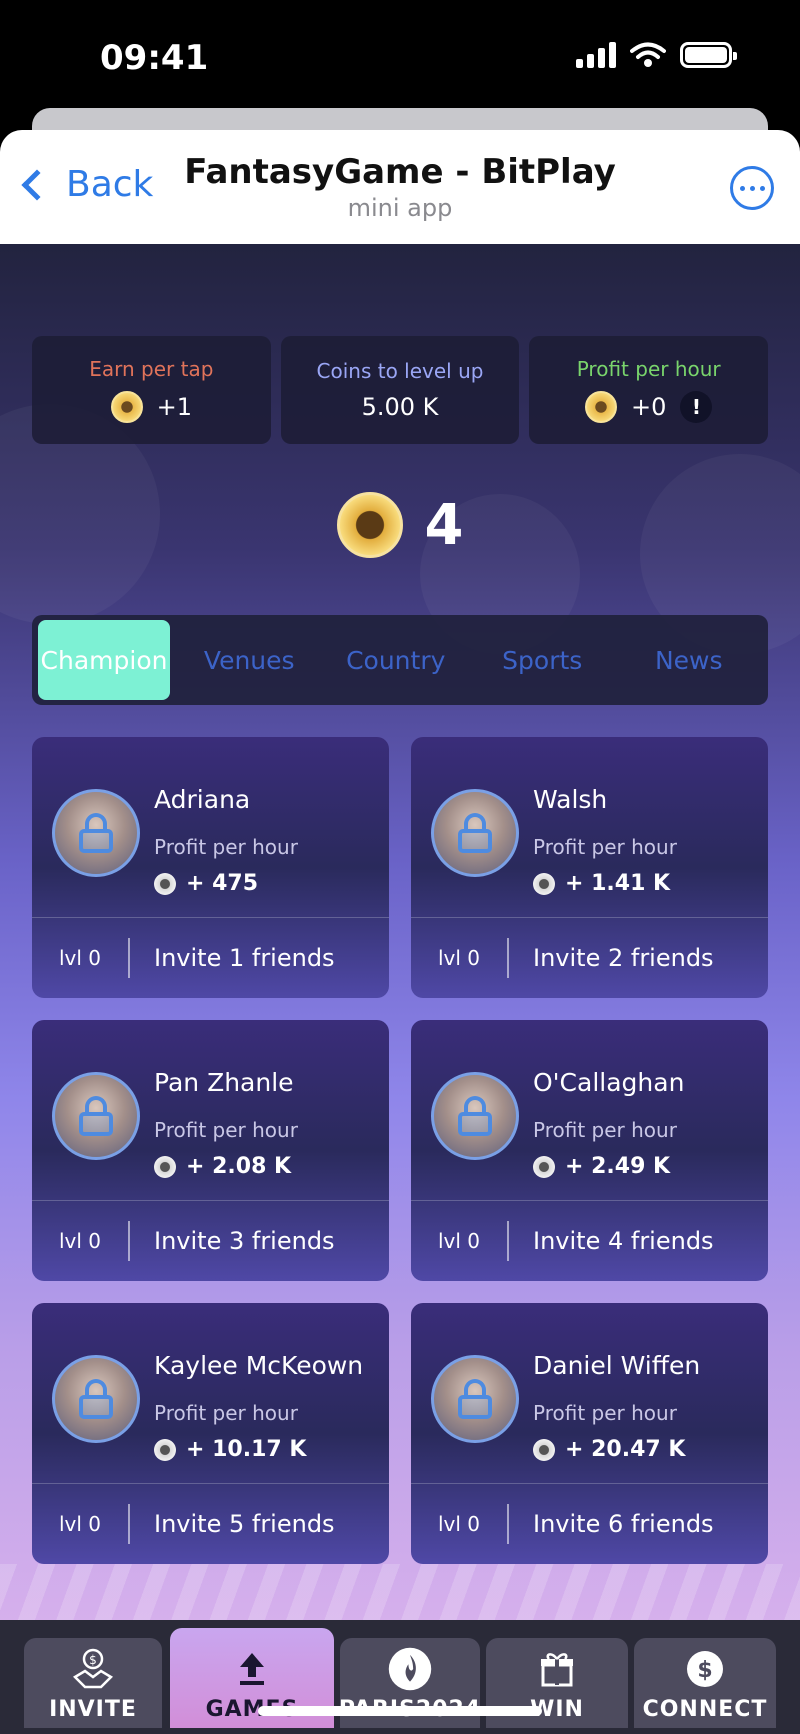 Image resolution: width=800 pixels, height=1734 pixels. I want to click on nav-invite: $ INVITE, so click(93, 1683).